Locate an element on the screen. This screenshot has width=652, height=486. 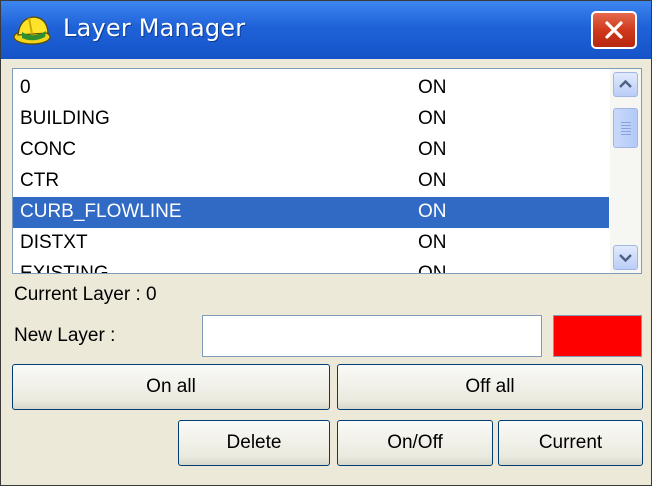
hardhat-icon is located at coordinates (32, 30).